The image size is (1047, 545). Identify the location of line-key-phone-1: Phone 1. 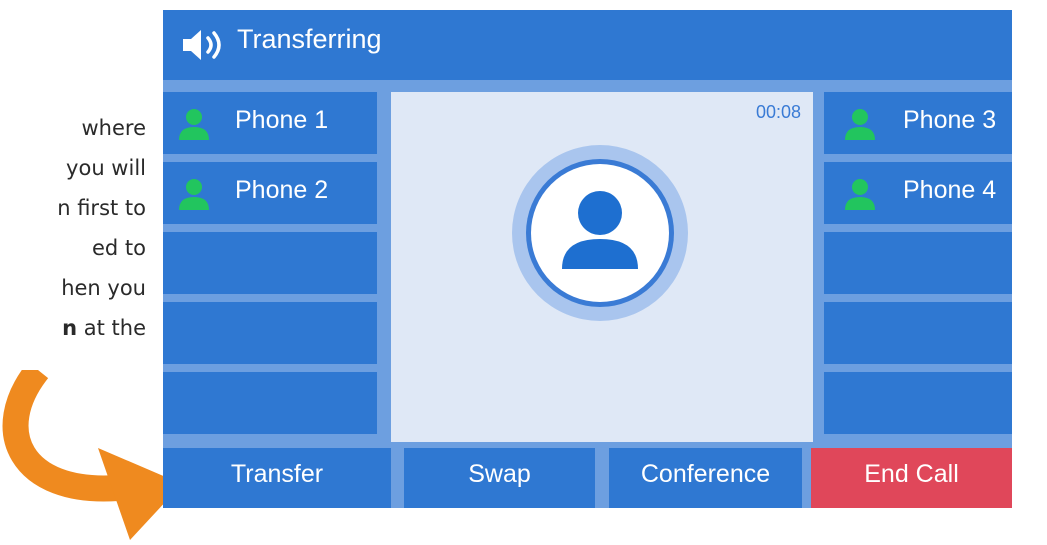
(270, 123).